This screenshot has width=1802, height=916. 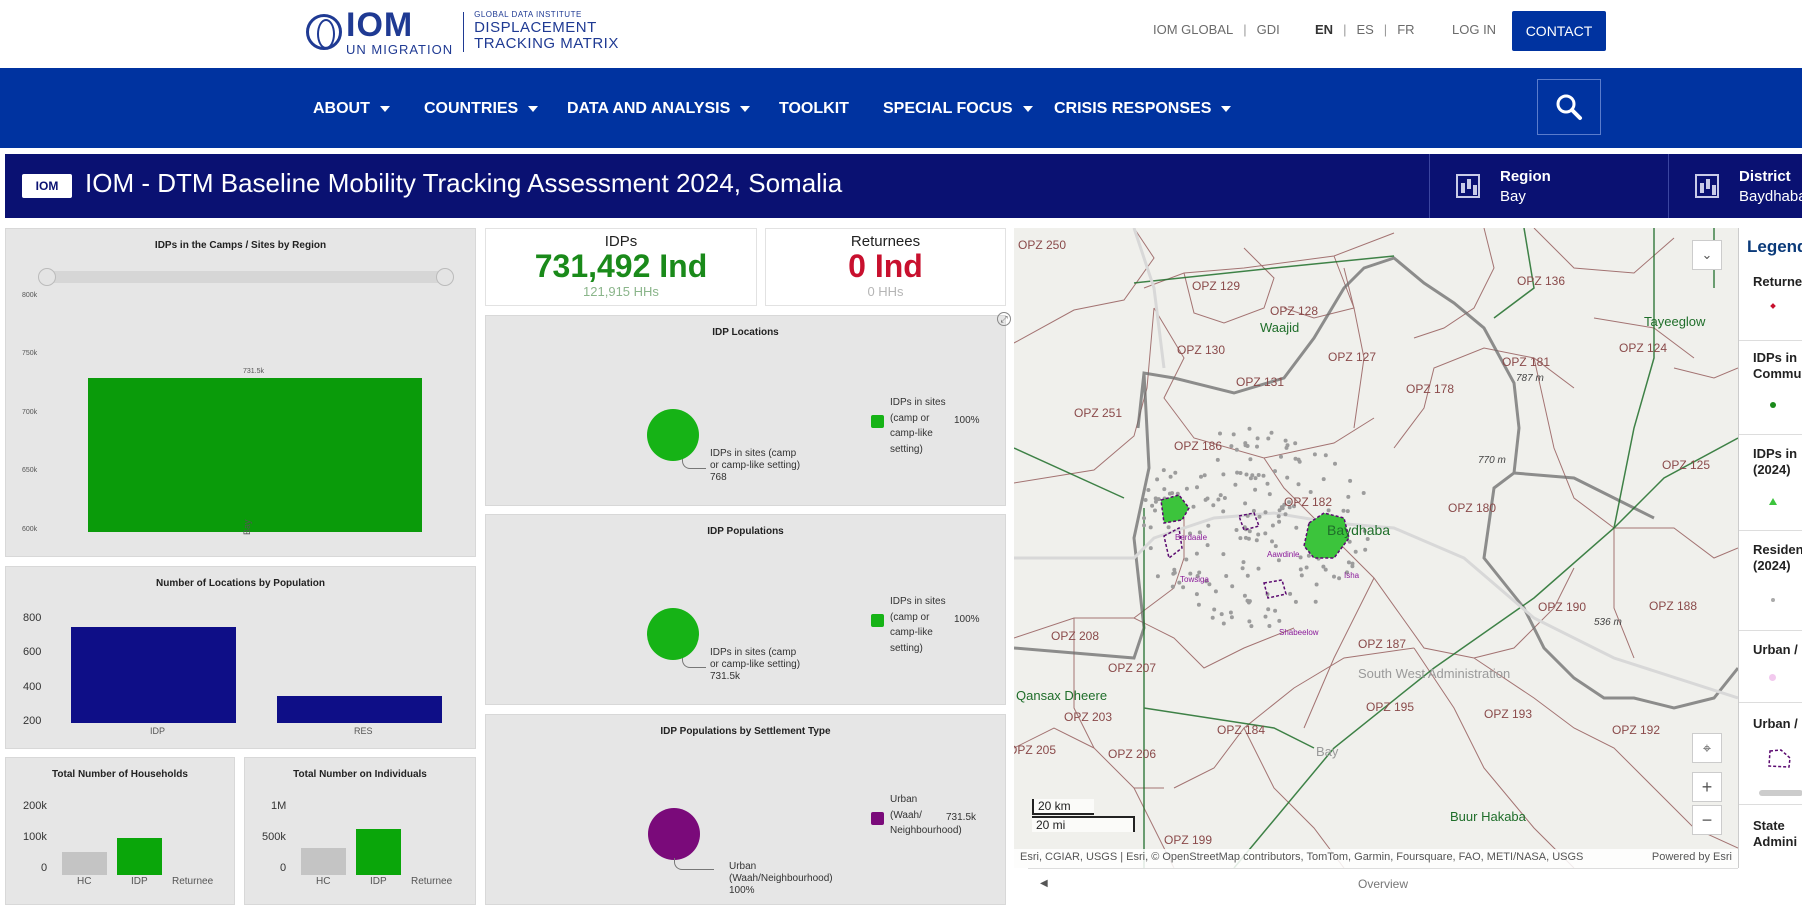 What do you see at coordinates (47, 277) in the screenshot?
I see `slider-handle-left` at bounding box center [47, 277].